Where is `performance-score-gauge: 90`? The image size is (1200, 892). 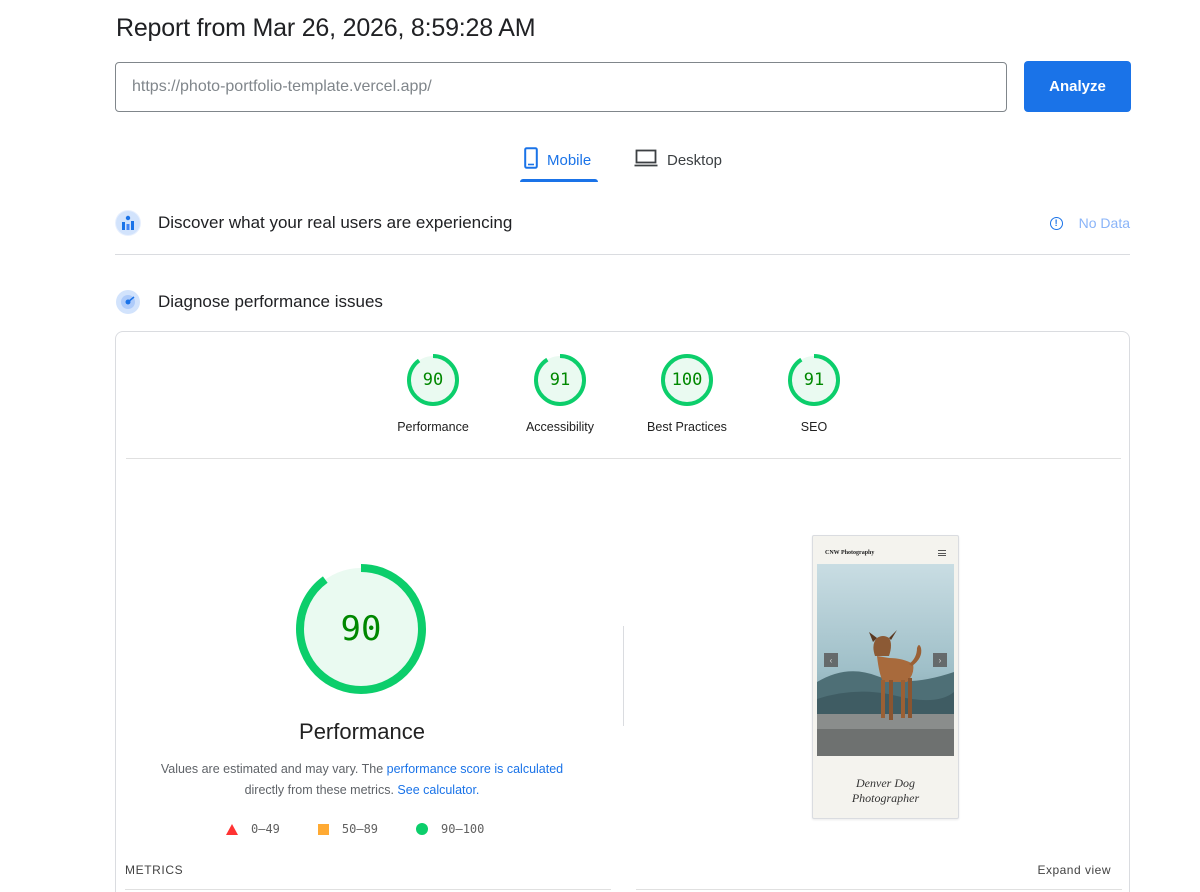 performance-score-gauge: 90 is located at coordinates (361, 629).